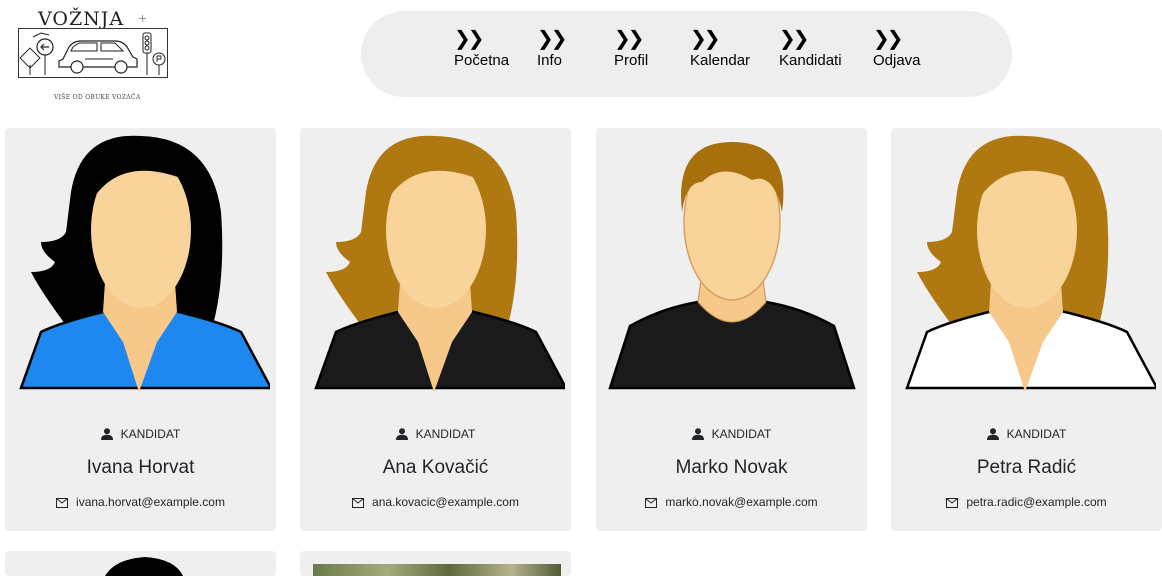  I want to click on candidate-email: ivana.horvat@example.com, so click(140, 502).